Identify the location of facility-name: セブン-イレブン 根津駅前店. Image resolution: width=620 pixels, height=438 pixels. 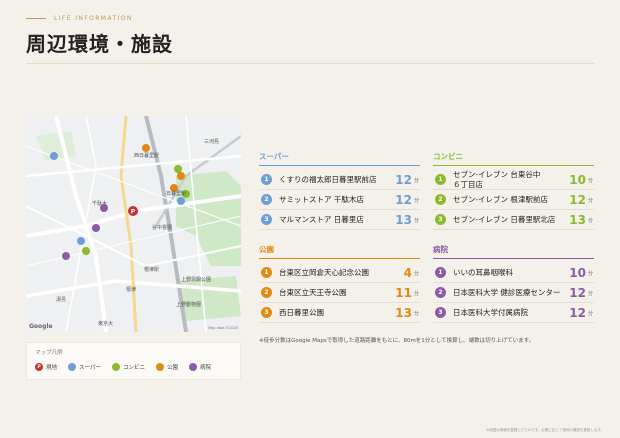
(500, 199).